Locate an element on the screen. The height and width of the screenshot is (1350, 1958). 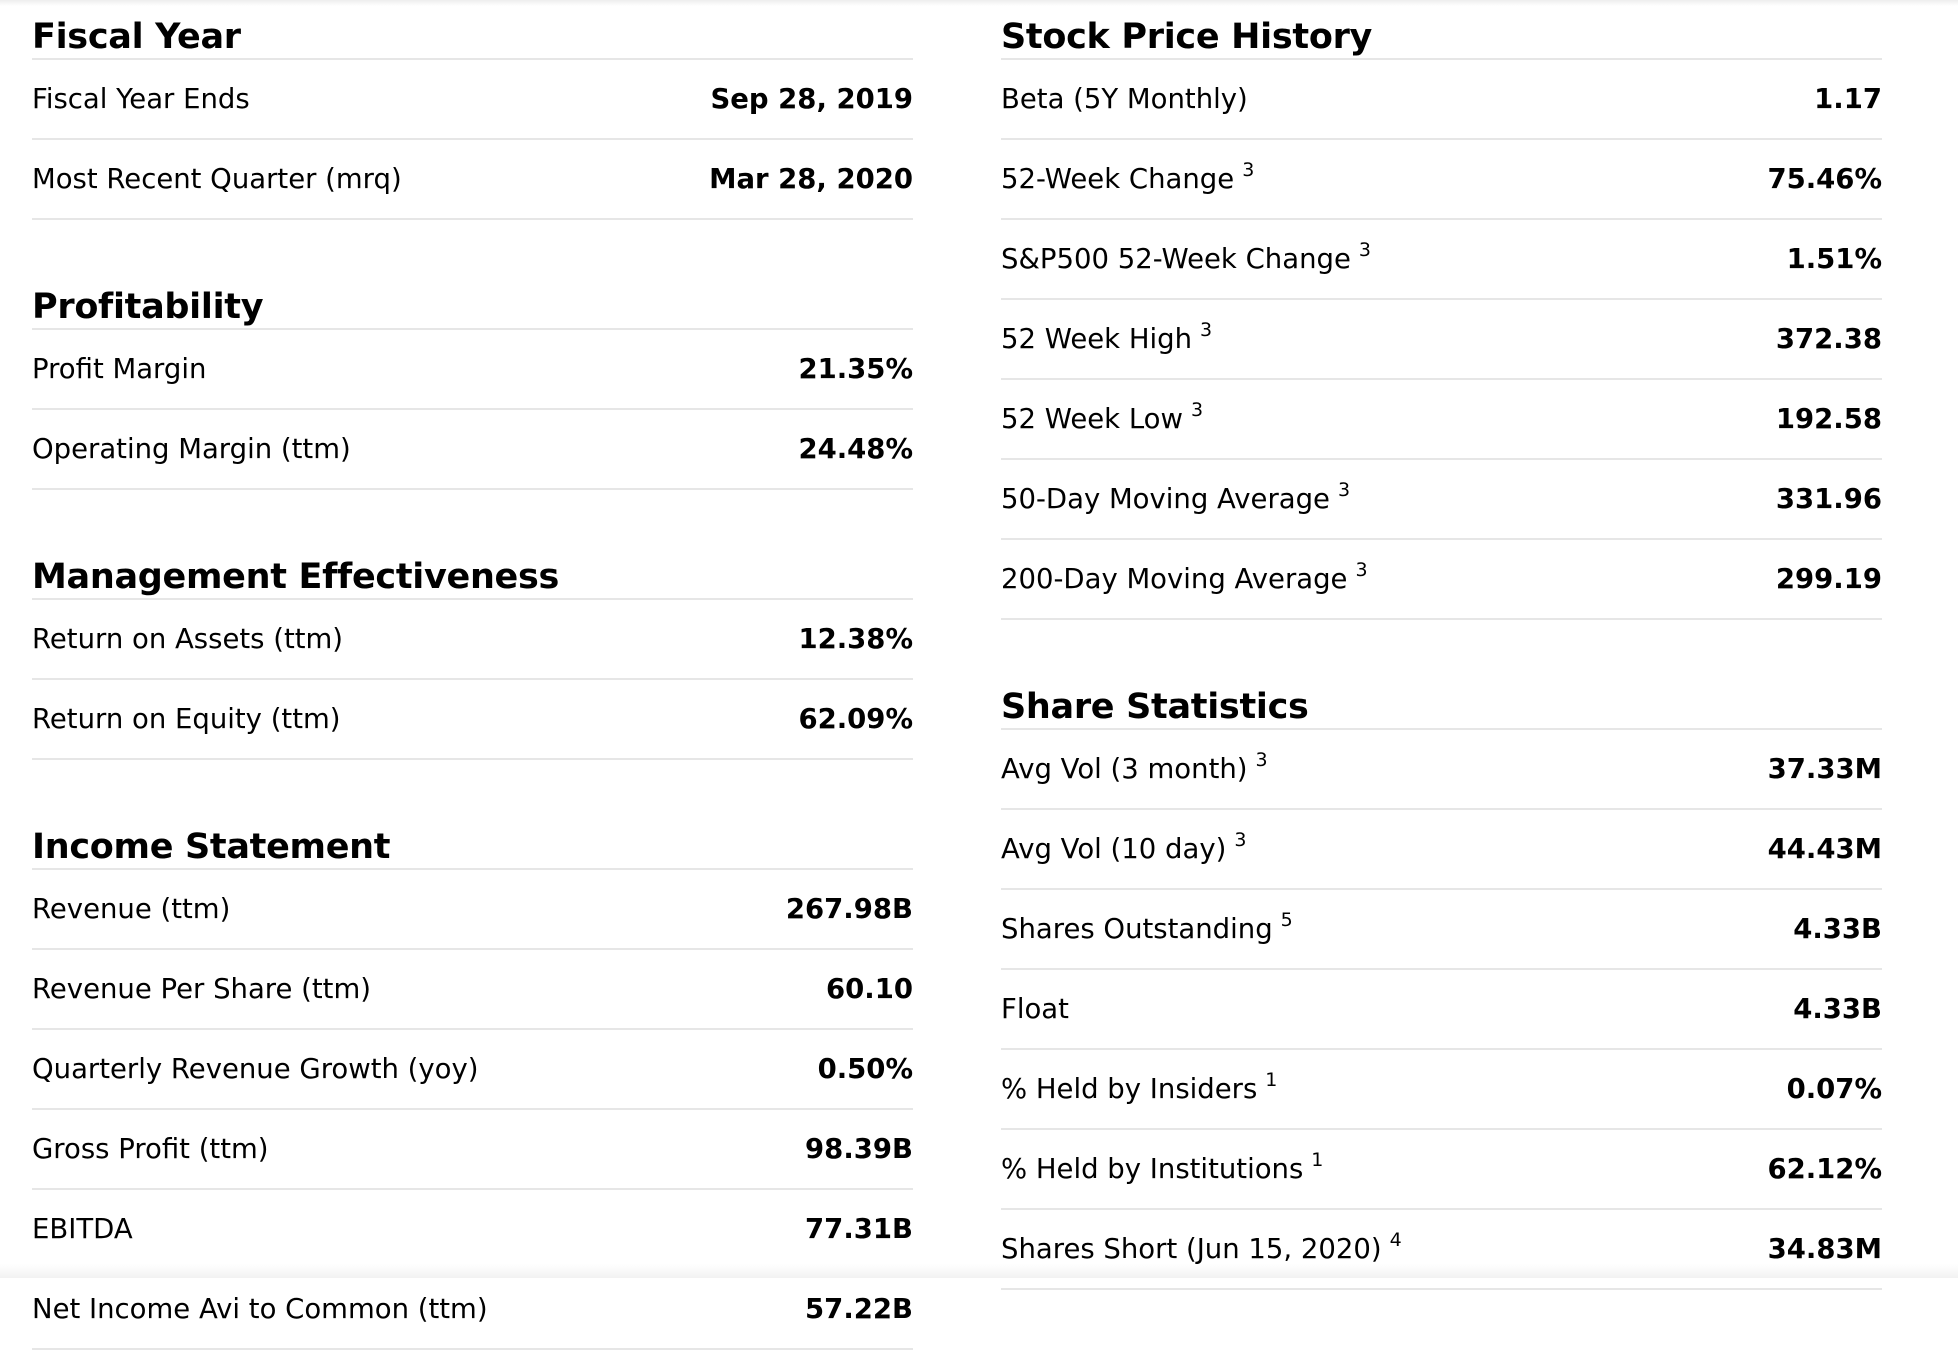
table-row: Quarterly Revenue Growth (yoy) 0.50% is located at coordinates (472, 1070).